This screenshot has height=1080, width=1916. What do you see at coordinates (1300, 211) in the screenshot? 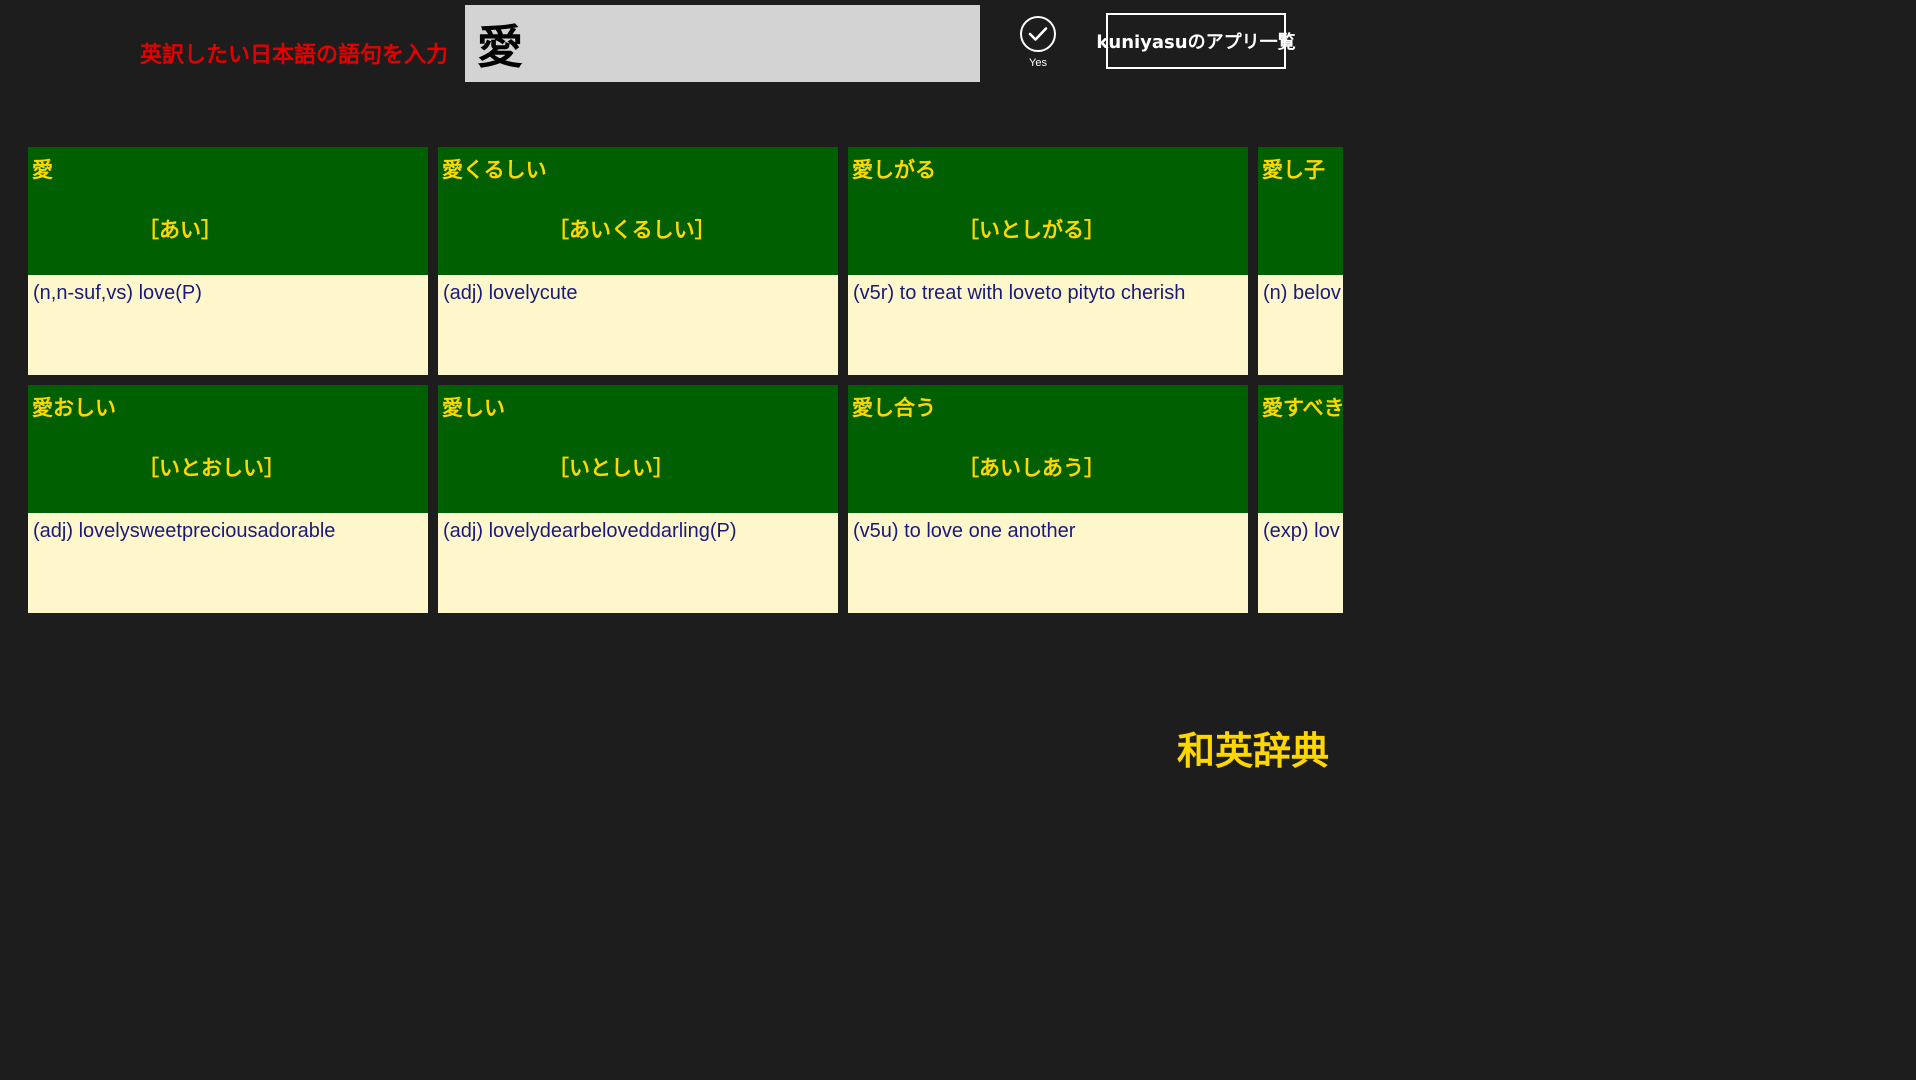
I see `entry-card-header: 愛し子` at bounding box center [1300, 211].